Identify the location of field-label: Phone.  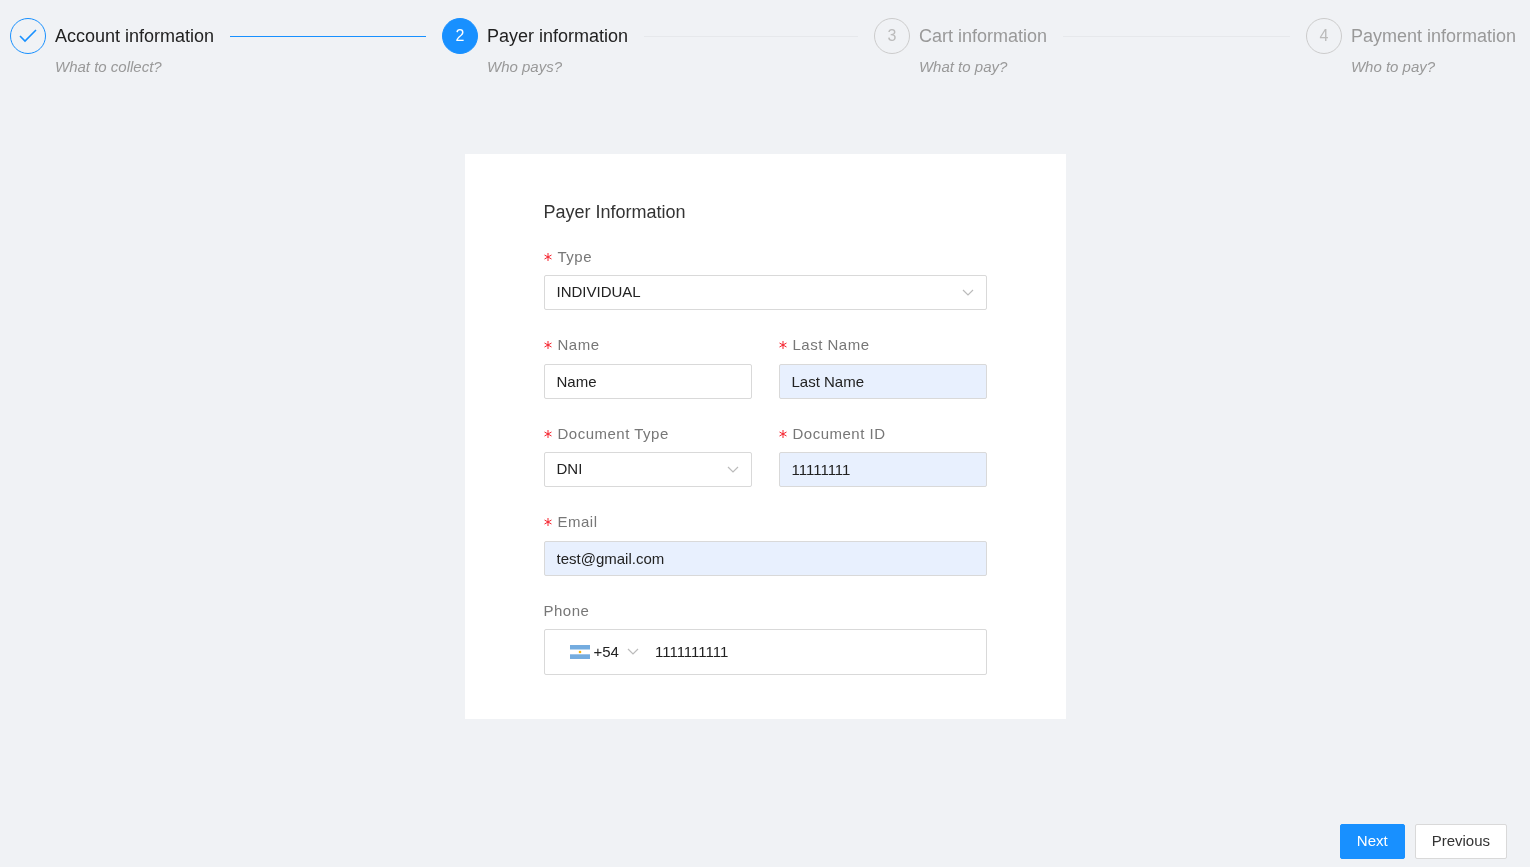
(566, 610).